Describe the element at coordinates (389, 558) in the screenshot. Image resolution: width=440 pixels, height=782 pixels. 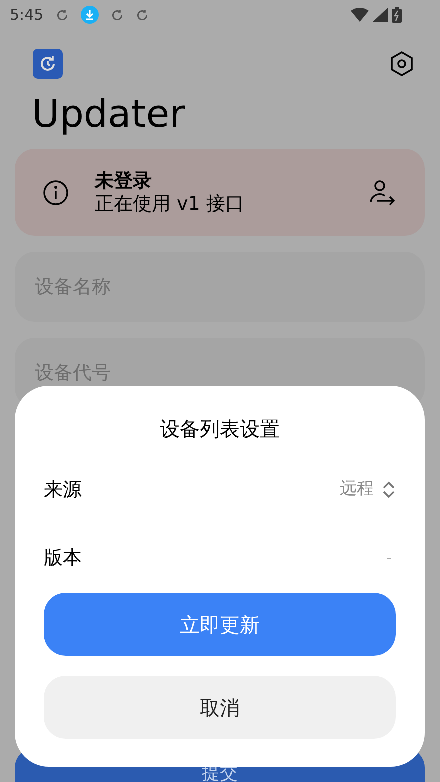
I see `version-value: -` at that location.